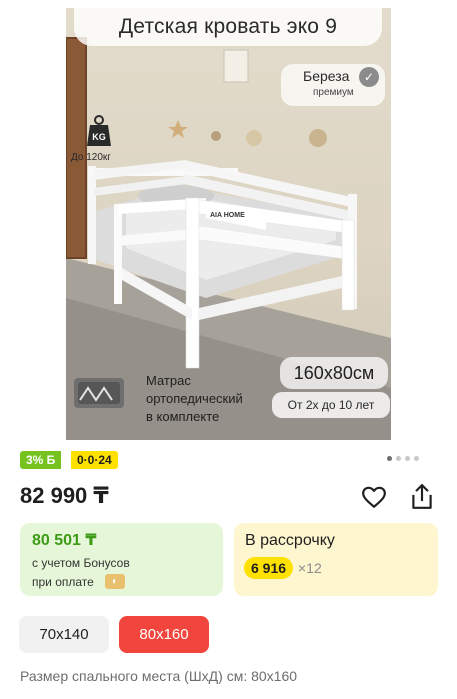 The height and width of the screenshot is (699, 457). I want to click on bonus-price: 80 501 ₸, so click(64, 540).